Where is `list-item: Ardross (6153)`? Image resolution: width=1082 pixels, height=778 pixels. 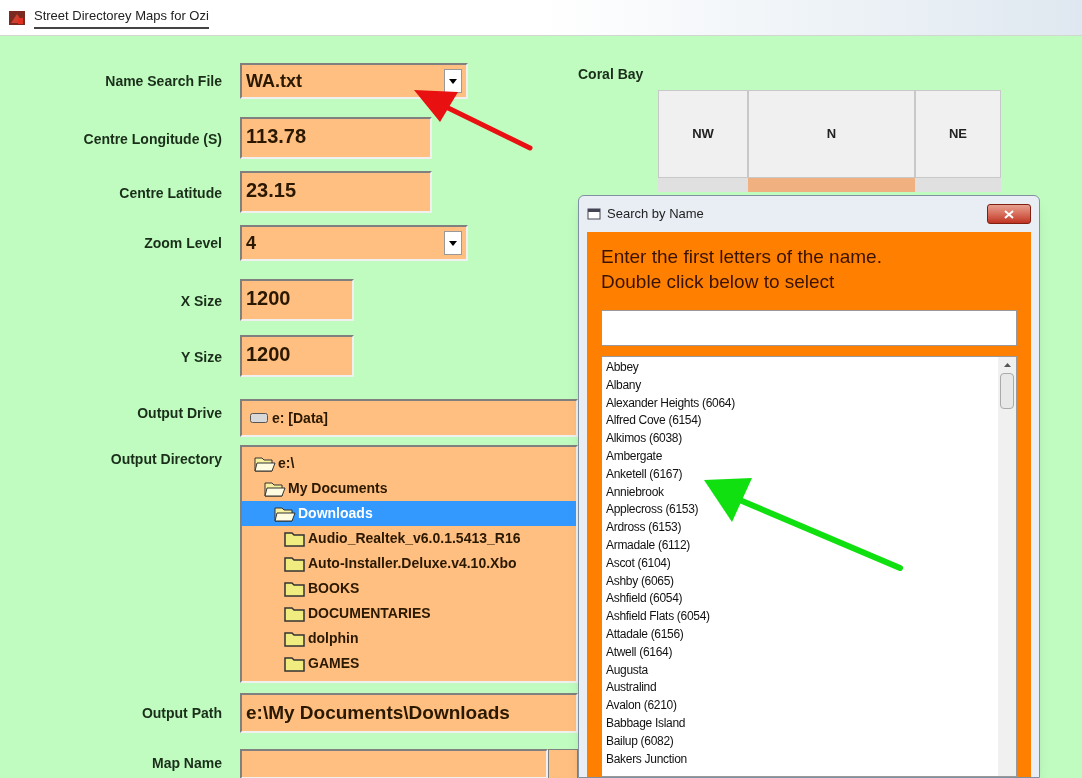
list-item: Ardross (6153) is located at coordinates (802, 528).